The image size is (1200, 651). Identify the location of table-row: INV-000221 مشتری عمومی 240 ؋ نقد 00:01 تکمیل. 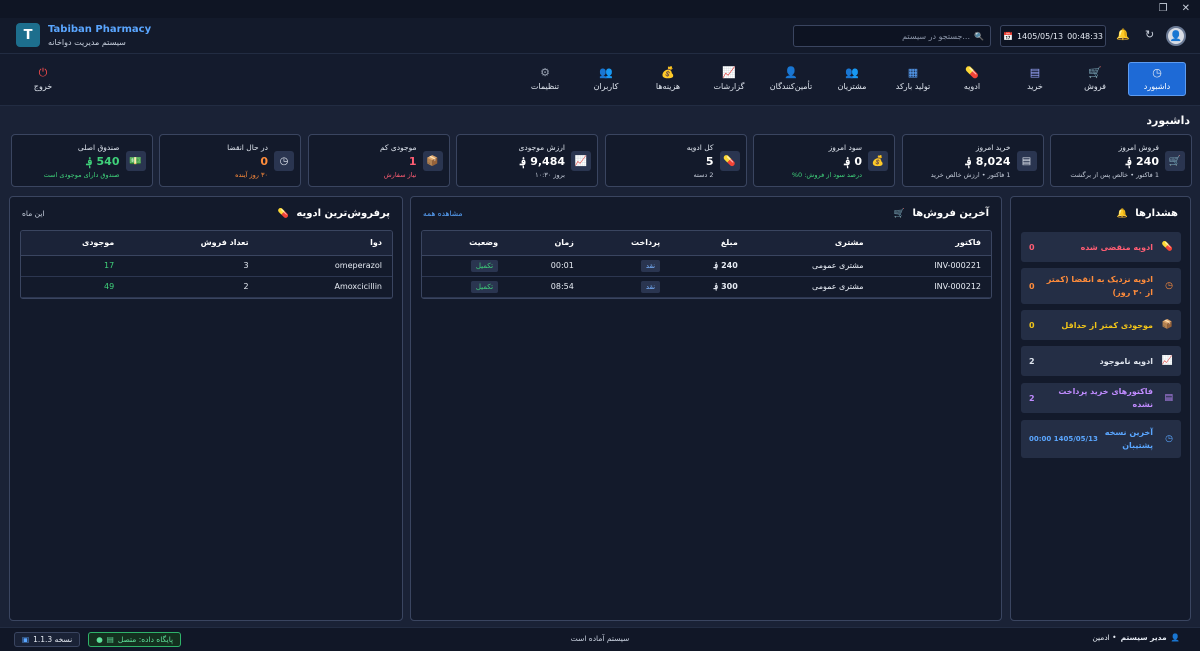
(706, 266).